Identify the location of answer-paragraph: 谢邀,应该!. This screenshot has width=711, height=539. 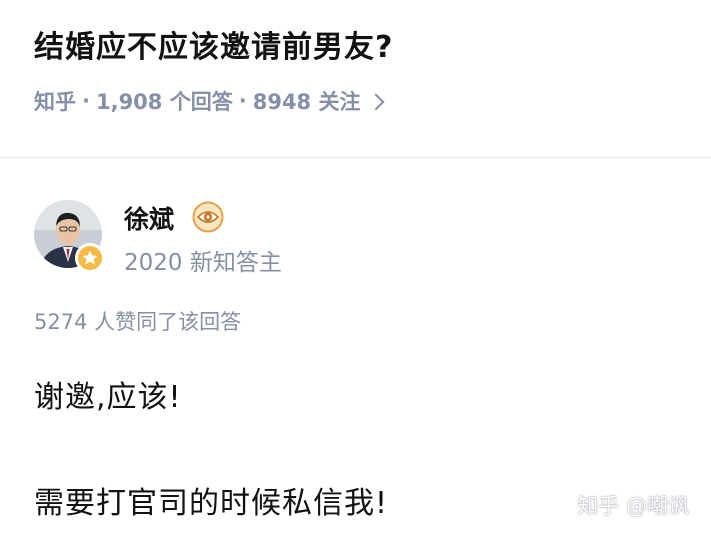
(108, 397).